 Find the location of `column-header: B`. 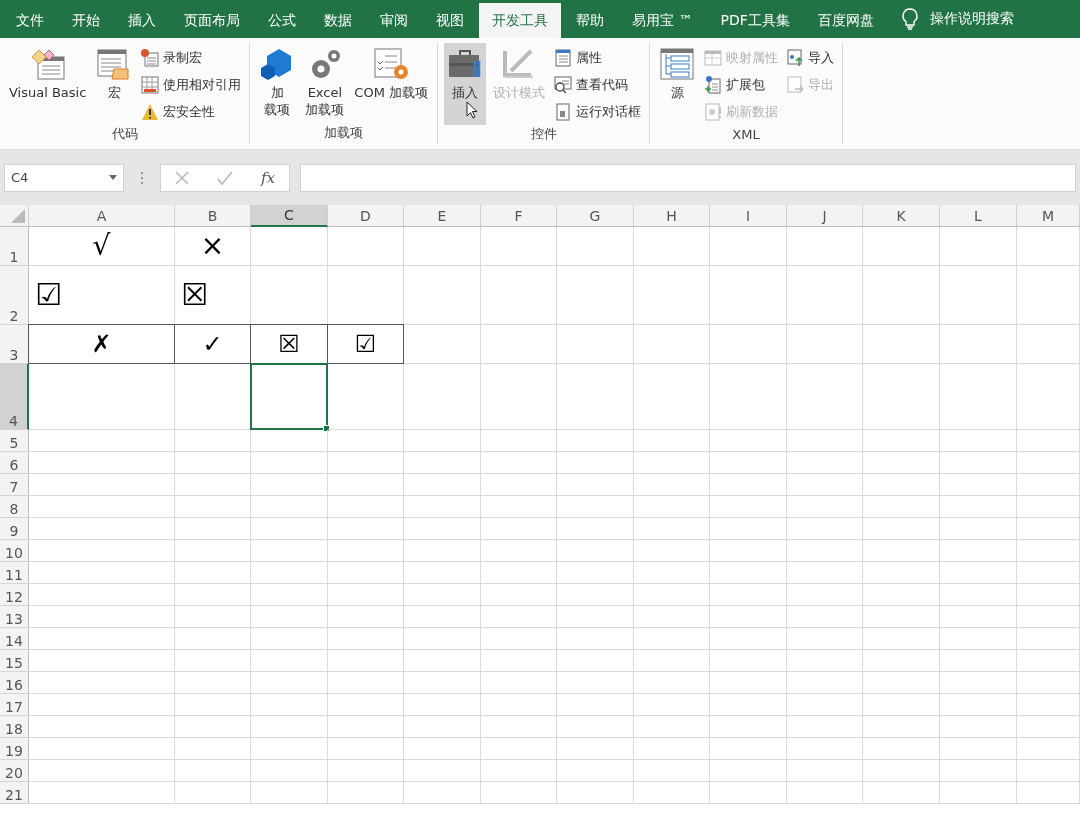

column-header: B is located at coordinates (213, 216).